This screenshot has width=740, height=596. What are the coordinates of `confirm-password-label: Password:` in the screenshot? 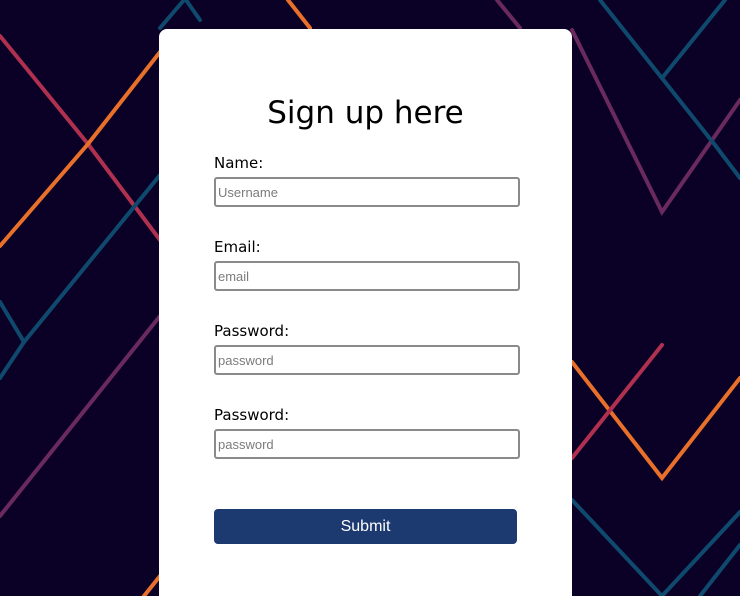 It's located at (252, 415).